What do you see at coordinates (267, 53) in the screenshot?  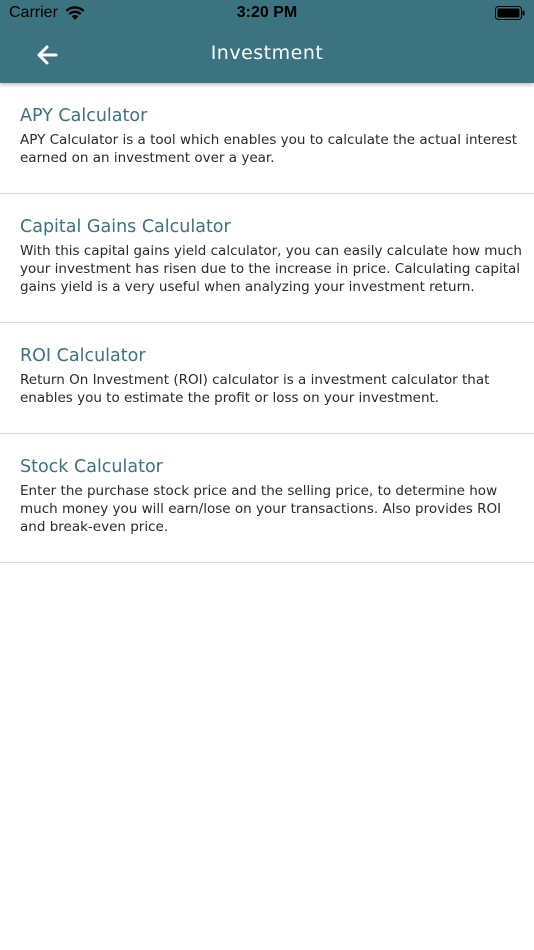 I see `page-title: Investment` at bounding box center [267, 53].